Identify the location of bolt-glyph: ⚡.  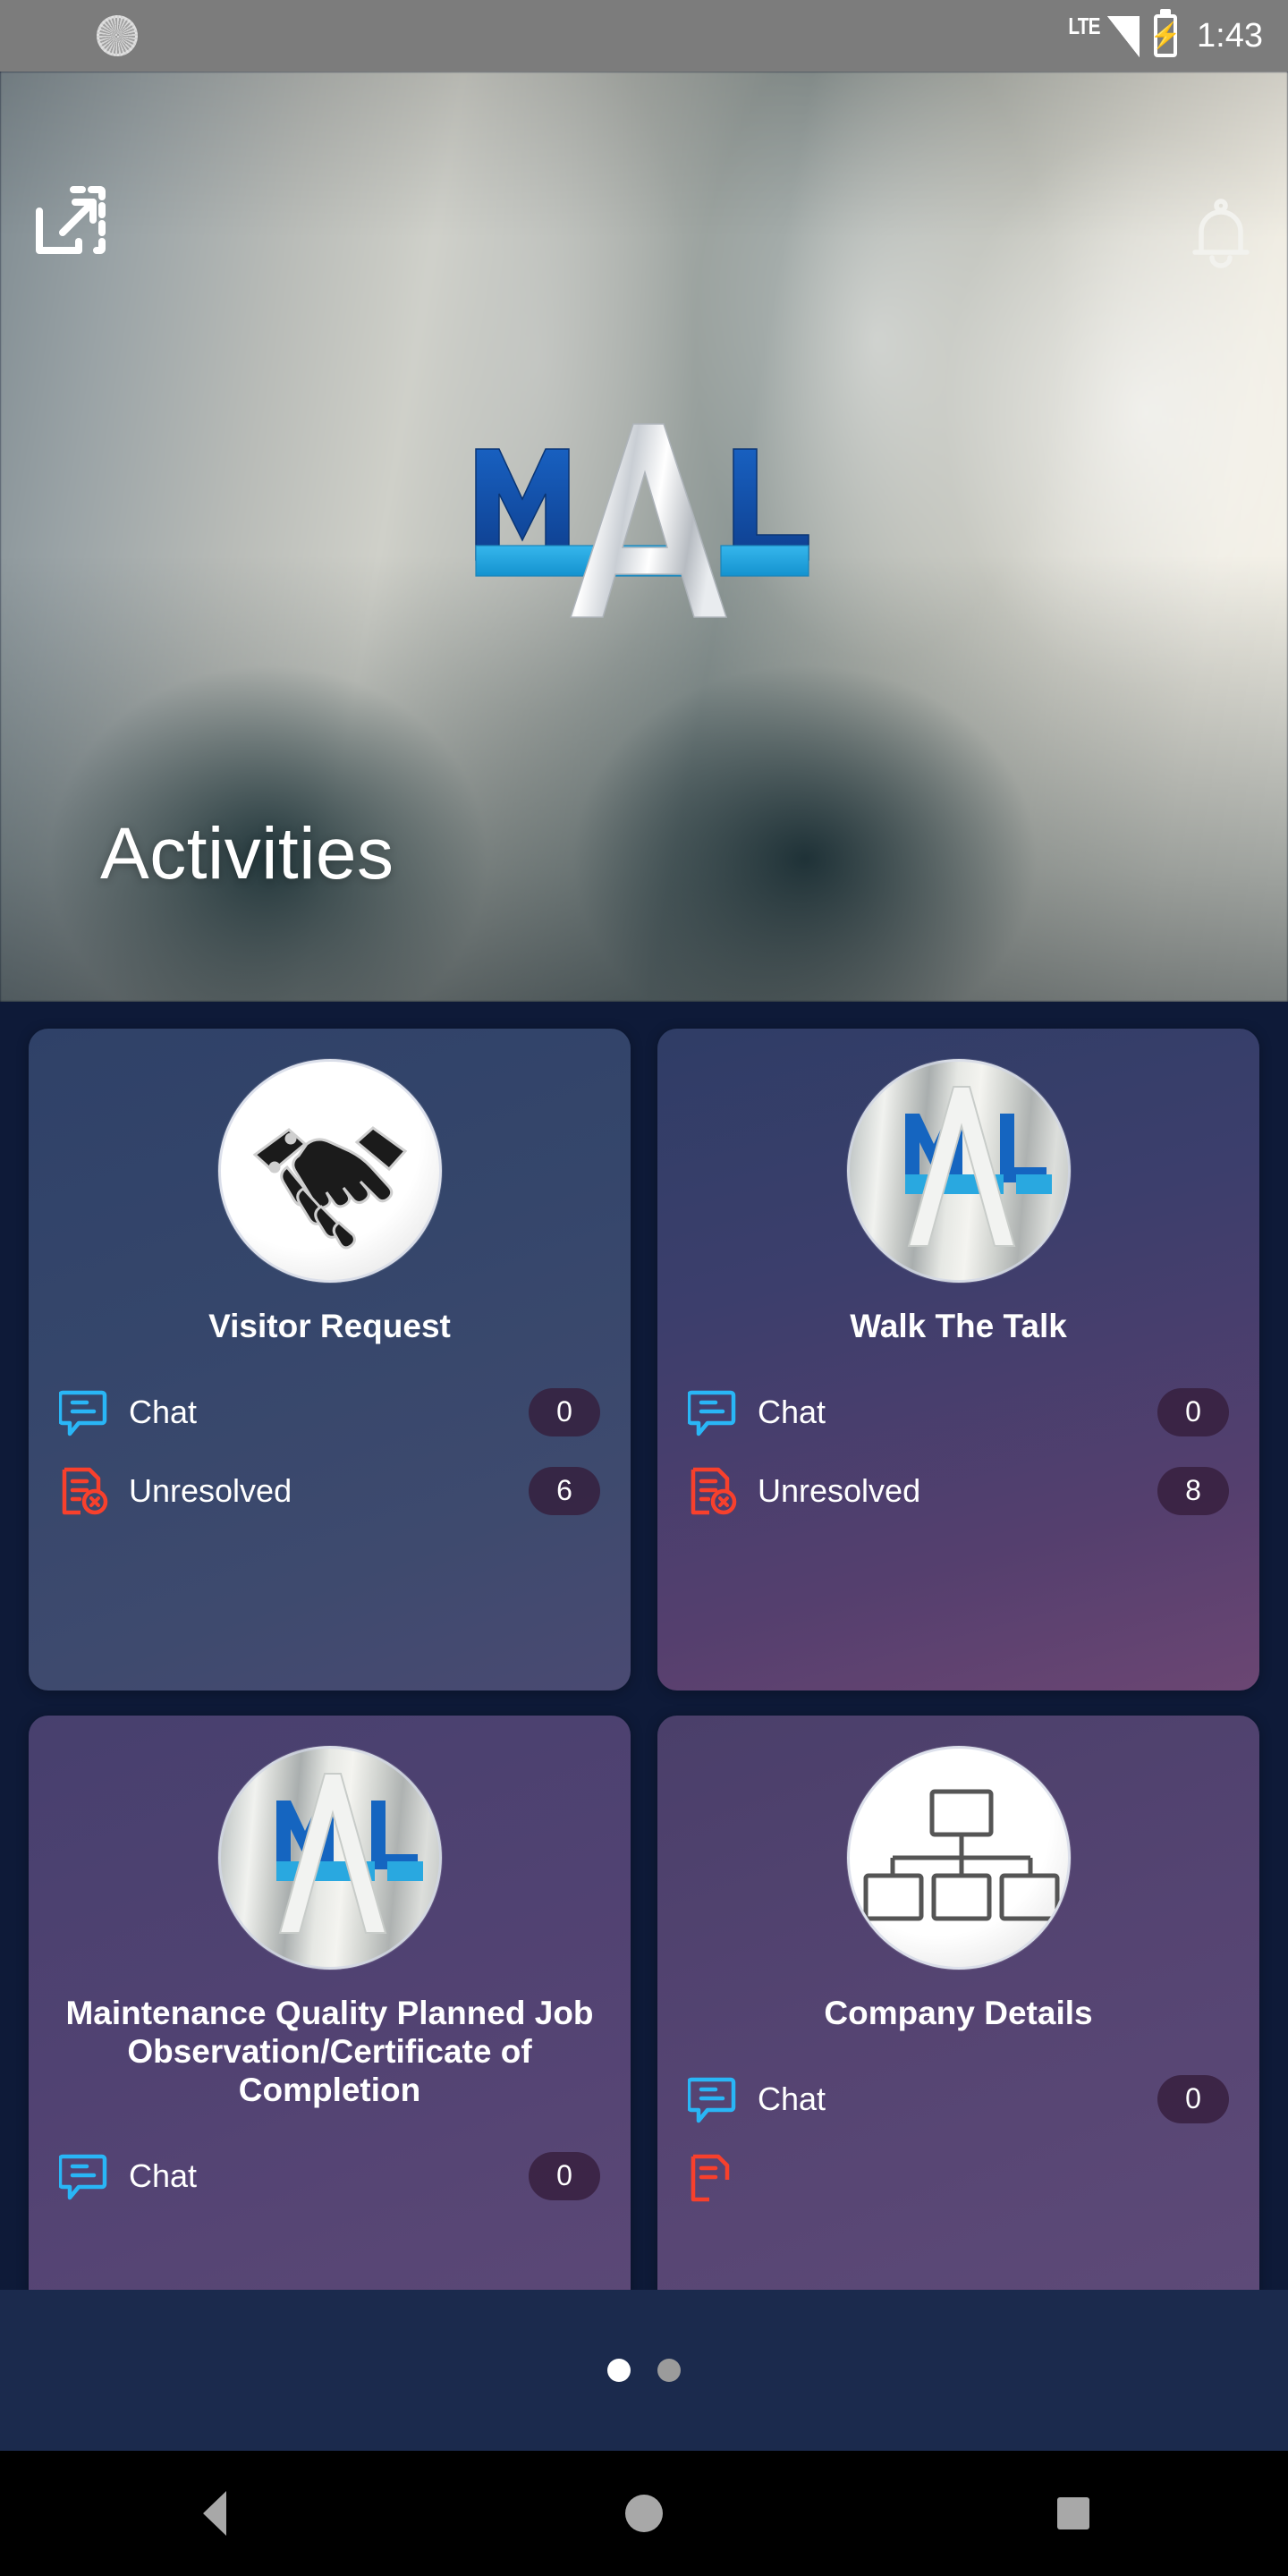
(1165, 35).